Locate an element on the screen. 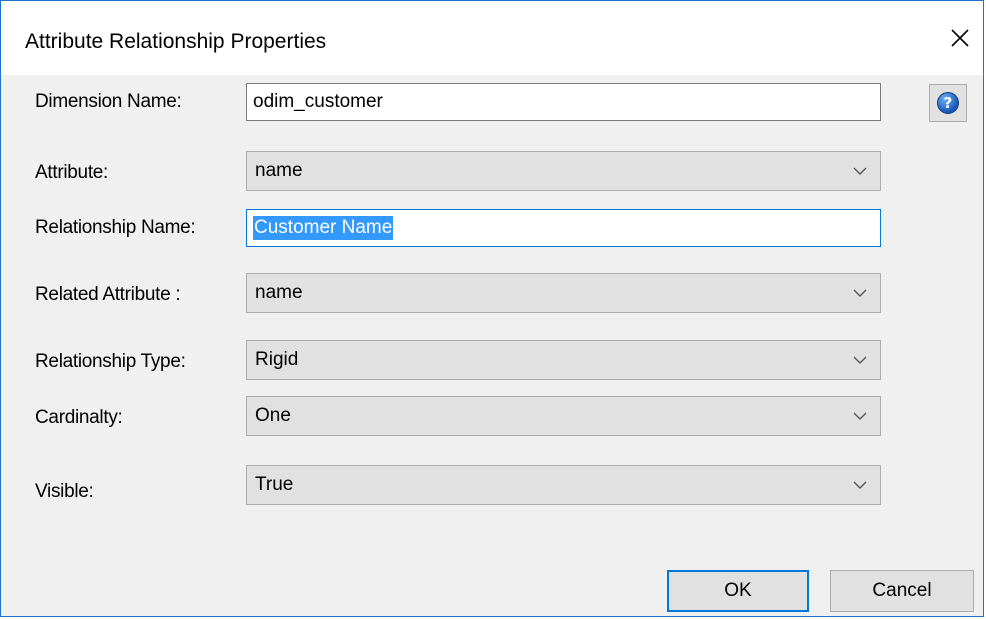 This screenshot has width=986, height=619. relationship-type-select-value: Rigid is located at coordinates (277, 359).